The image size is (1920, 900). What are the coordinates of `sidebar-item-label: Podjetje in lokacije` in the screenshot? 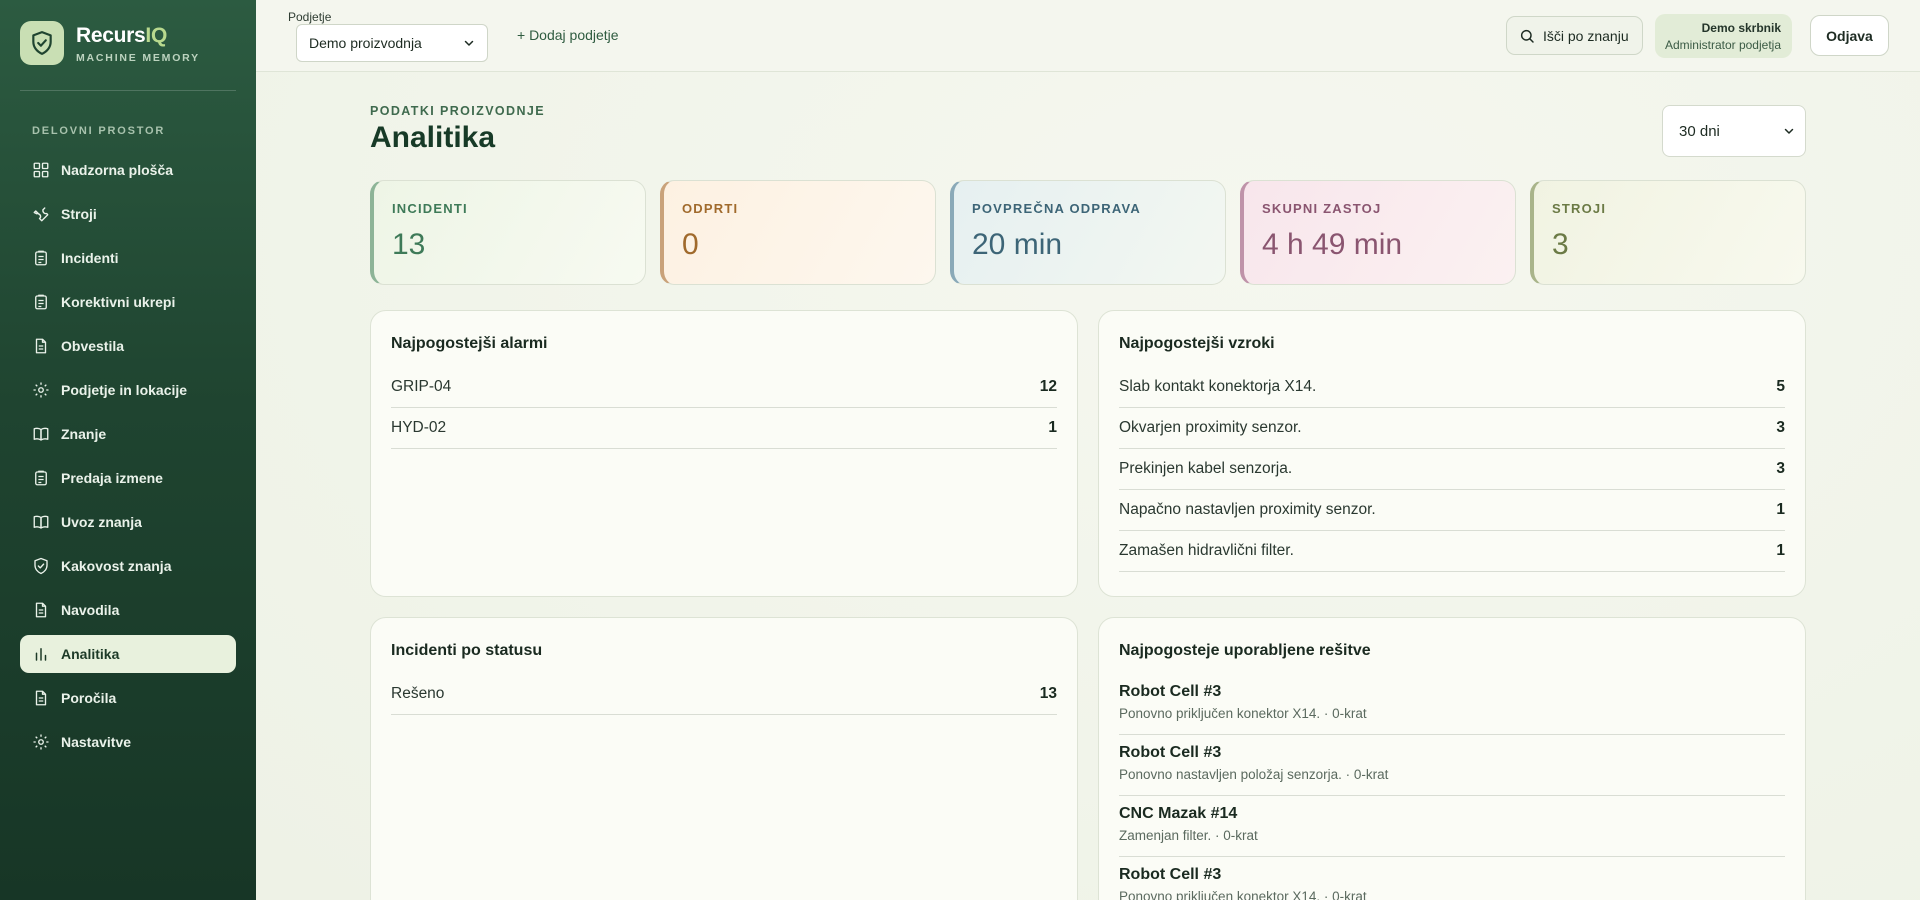 It's located at (124, 390).